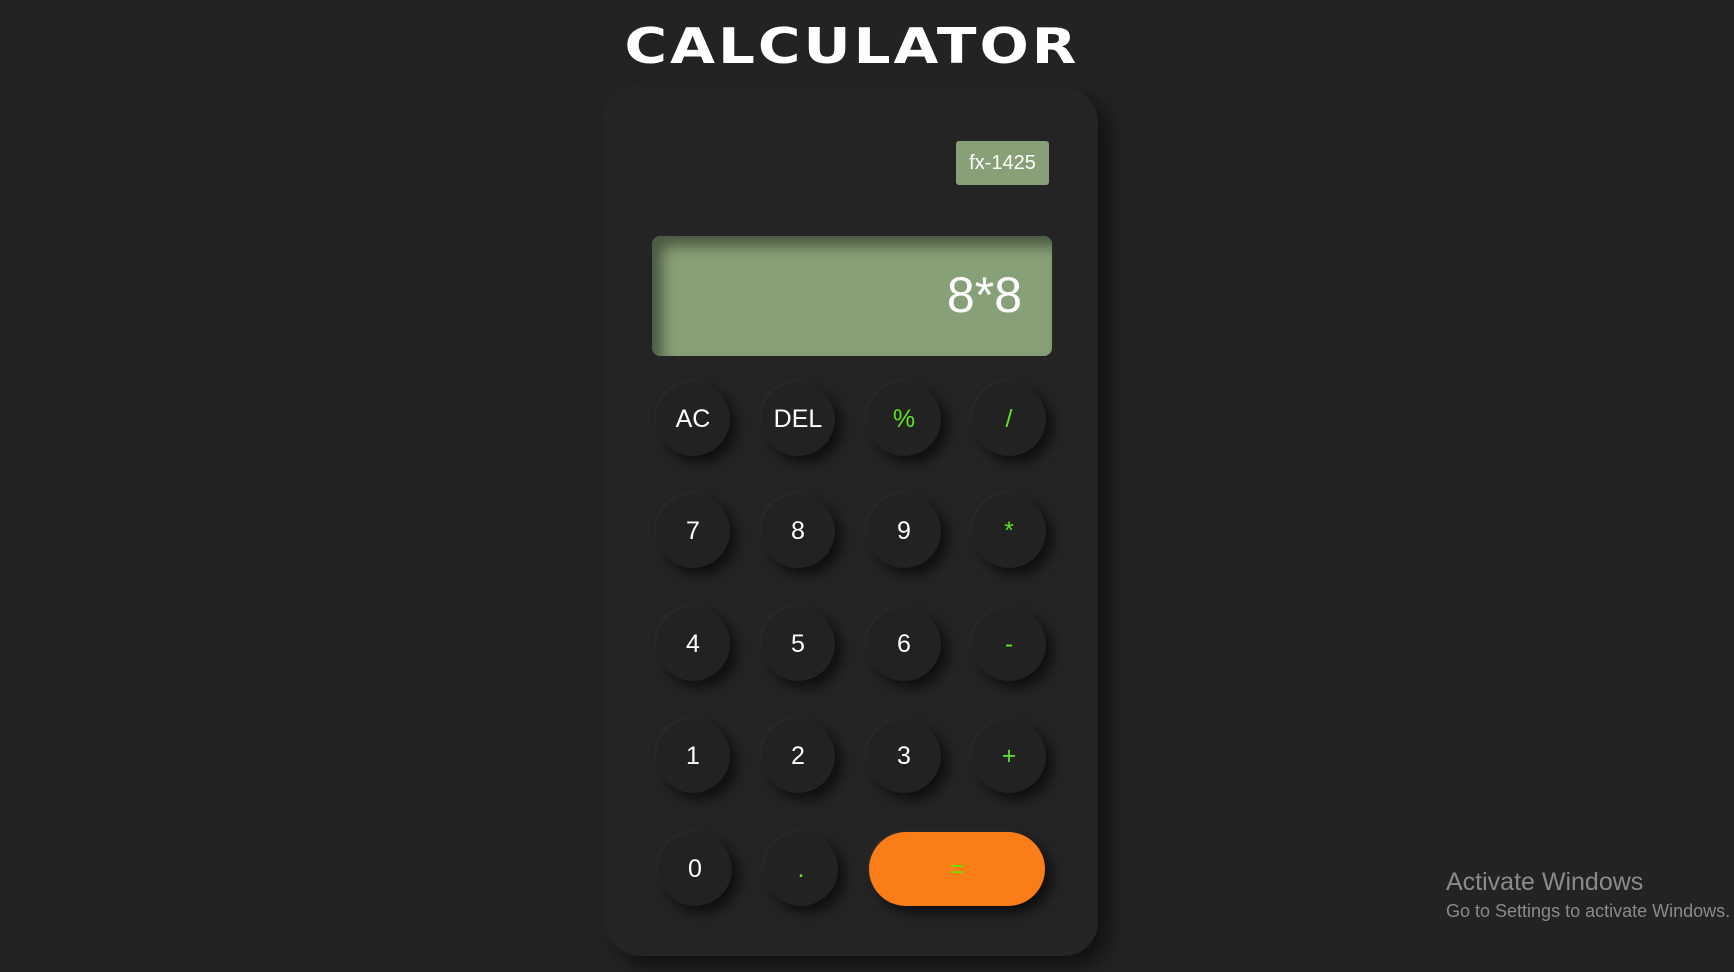 The width and height of the screenshot is (1734, 972). I want to click on watermark-subtitle: Go to Settings to activate Windows., so click(1588, 911).